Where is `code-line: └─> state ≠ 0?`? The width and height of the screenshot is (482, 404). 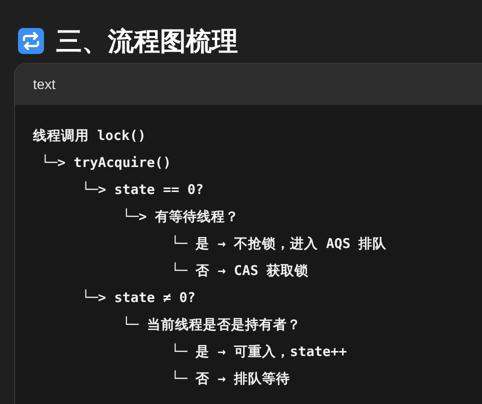
code-line: └─> state ≠ 0? is located at coordinates (138, 298).